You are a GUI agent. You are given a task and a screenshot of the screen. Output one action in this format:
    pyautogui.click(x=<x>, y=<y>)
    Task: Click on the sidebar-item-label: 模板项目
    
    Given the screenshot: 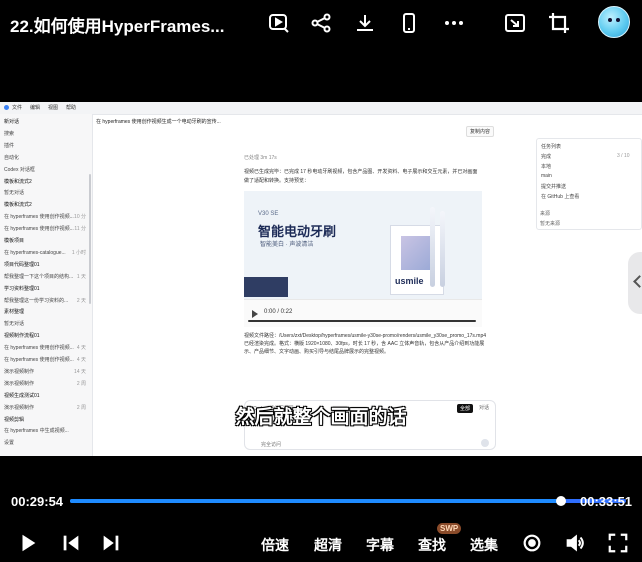 What is the action you would take?
    pyautogui.click(x=14, y=241)
    